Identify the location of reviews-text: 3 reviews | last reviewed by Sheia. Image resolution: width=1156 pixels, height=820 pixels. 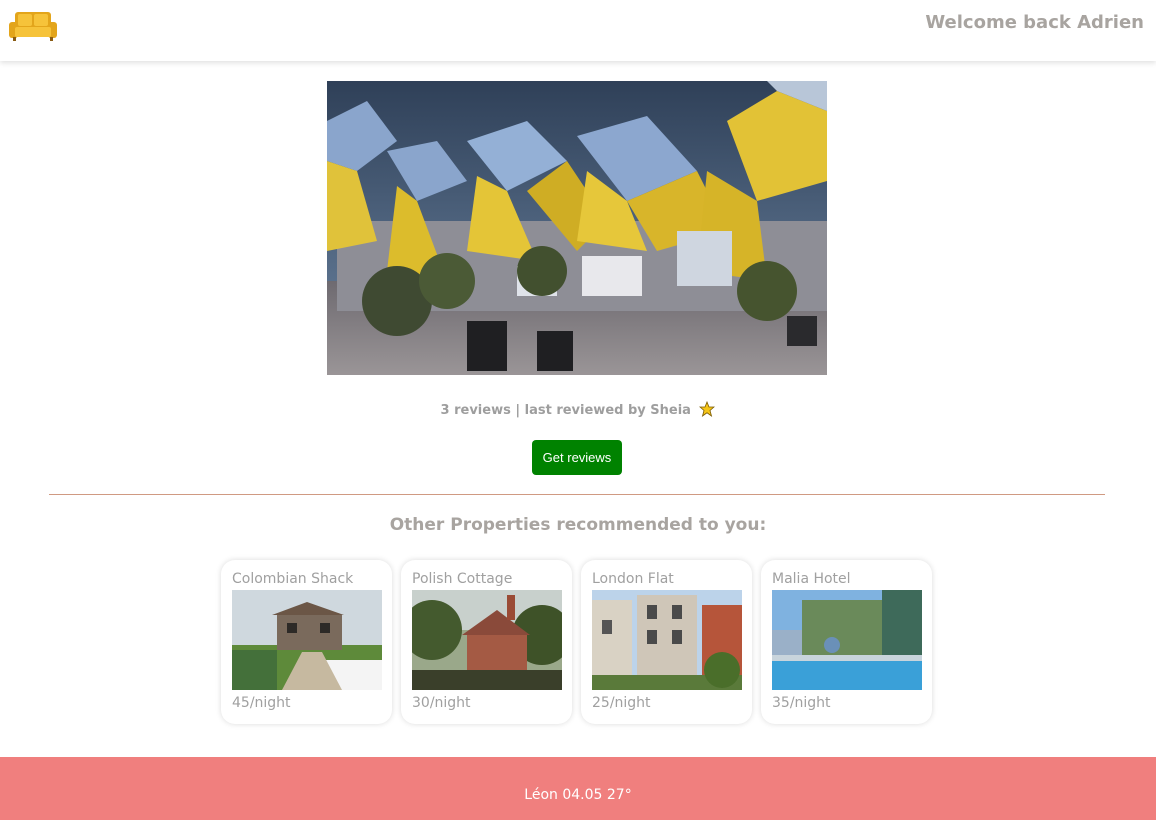
(565, 410).